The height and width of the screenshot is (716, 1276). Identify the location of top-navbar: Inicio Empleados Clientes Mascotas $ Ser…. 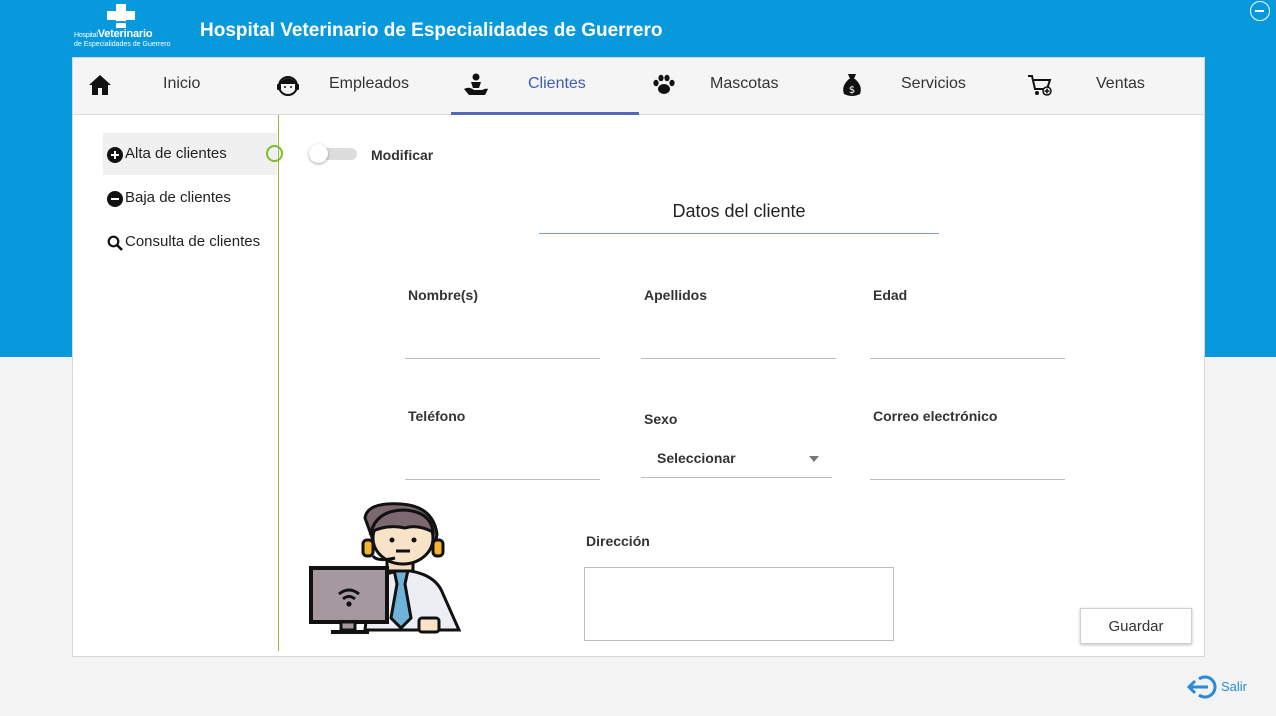
(638, 86).